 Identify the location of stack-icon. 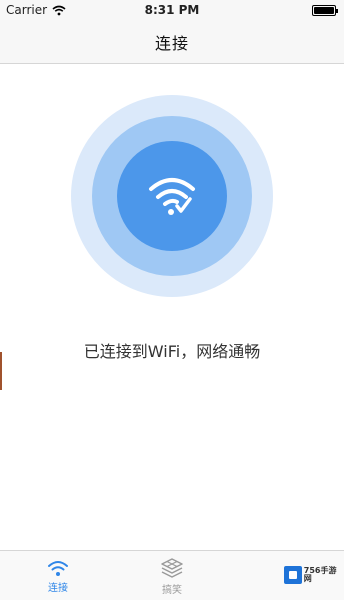
(172, 567).